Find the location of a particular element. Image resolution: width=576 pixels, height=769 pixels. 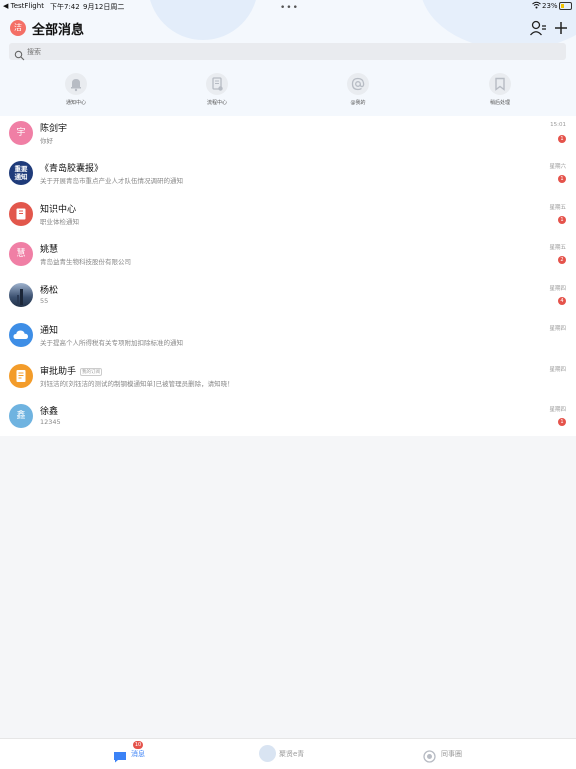

conversation-preview: 职业体检通知 is located at coordinates (59, 222).